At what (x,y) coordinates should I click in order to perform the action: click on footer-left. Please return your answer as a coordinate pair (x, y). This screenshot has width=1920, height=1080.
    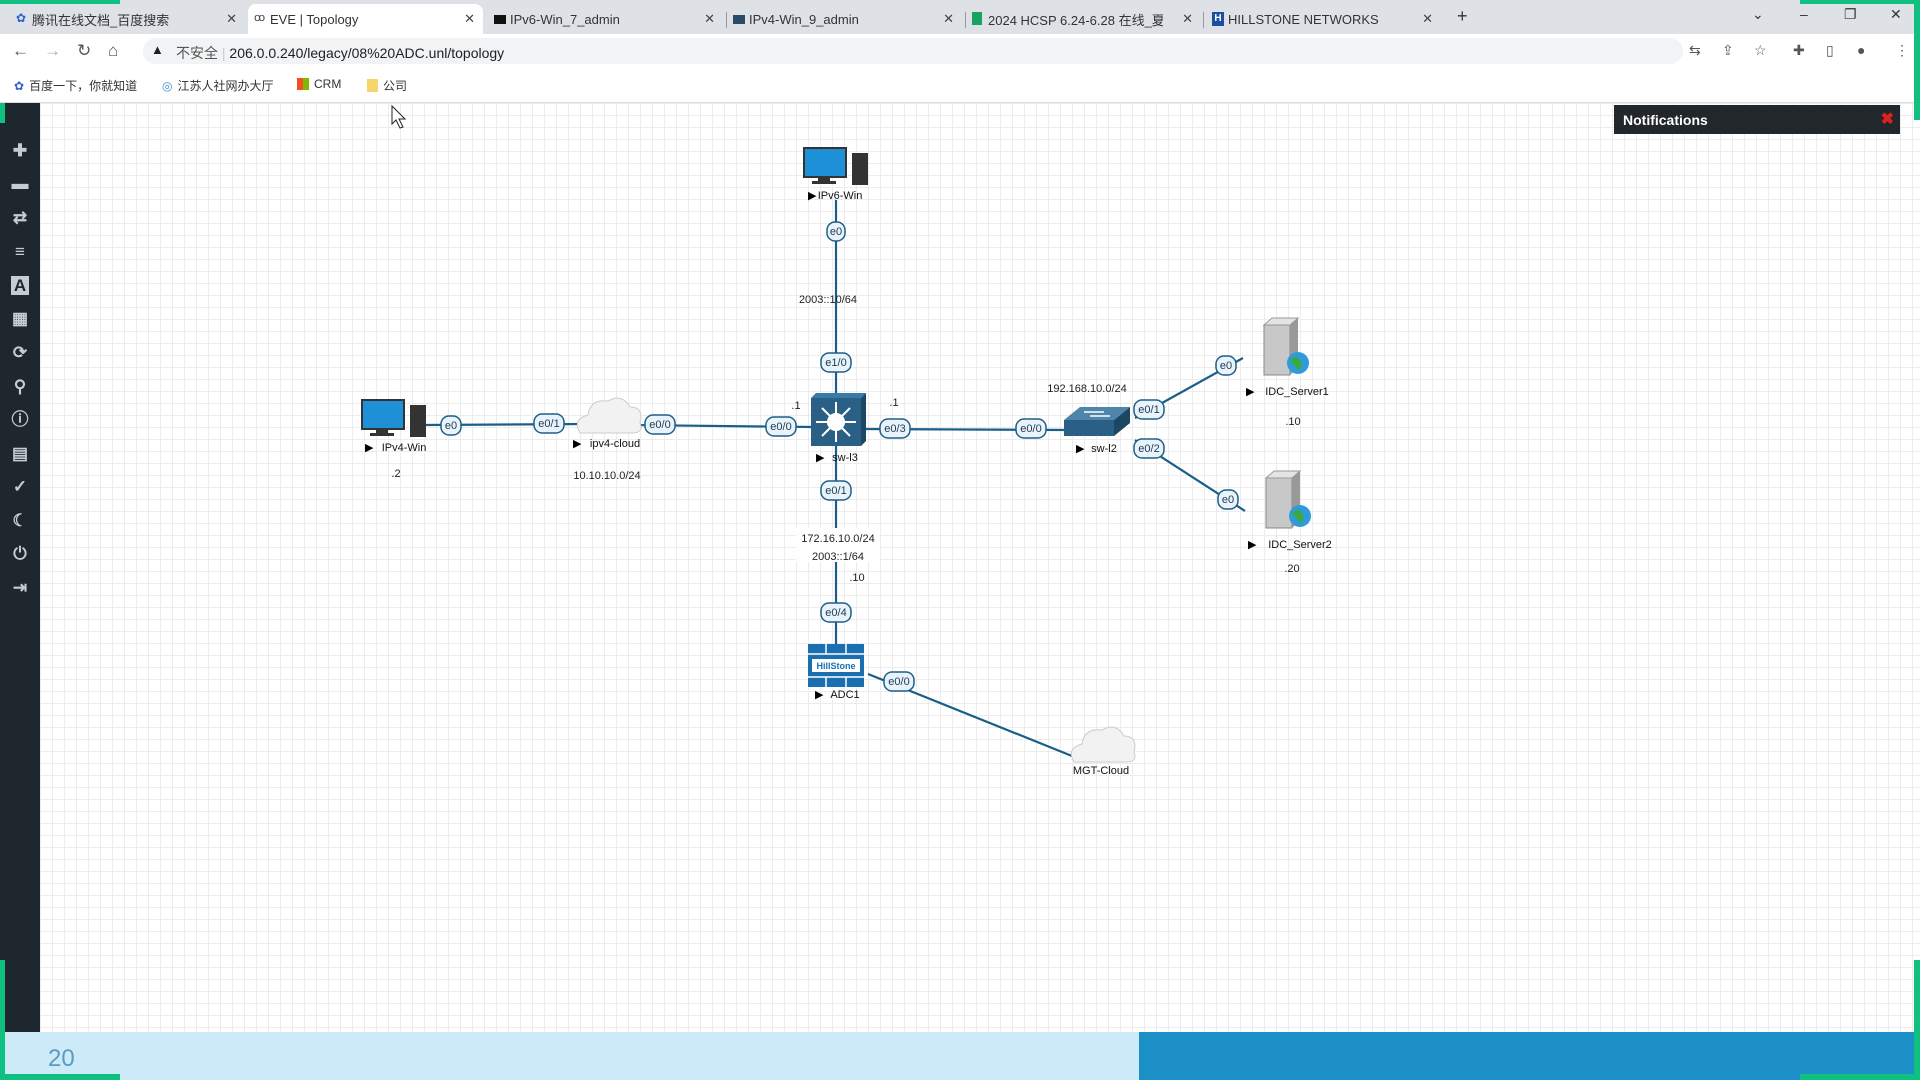
    Looking at the image, I should click on (569, 1056).